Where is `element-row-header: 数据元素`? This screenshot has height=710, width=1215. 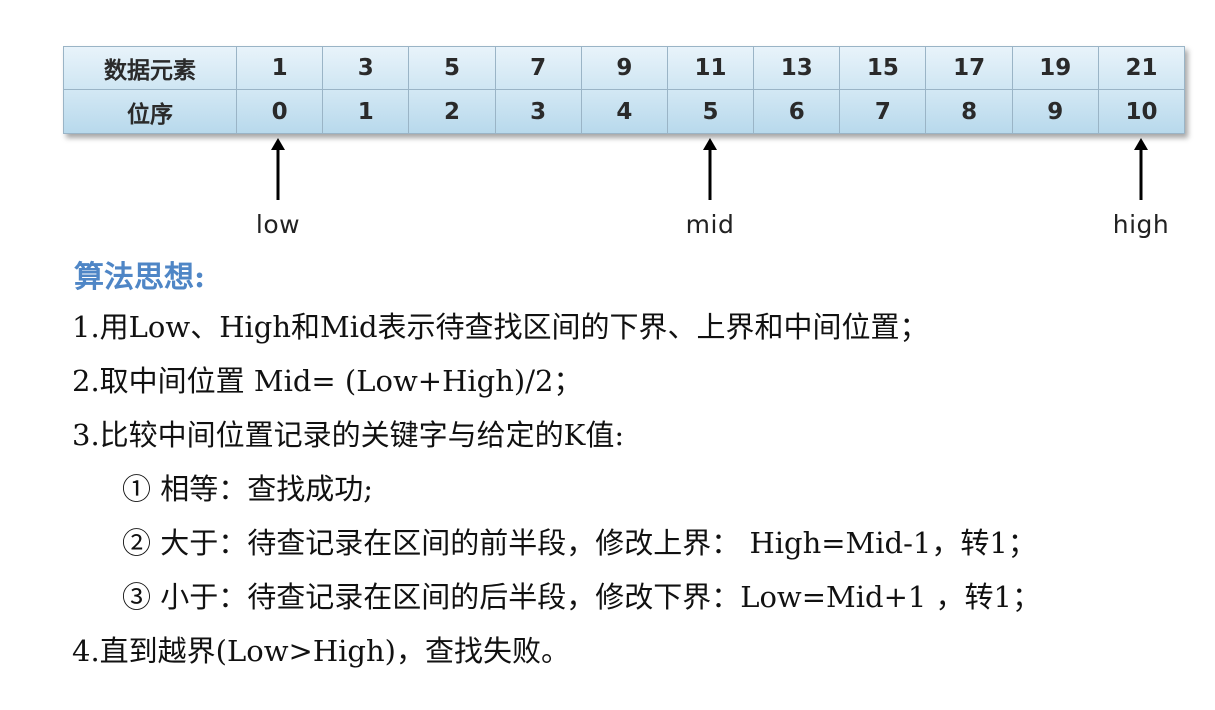
element-row-header: 数据元素 is located at coordinates (150, 68).